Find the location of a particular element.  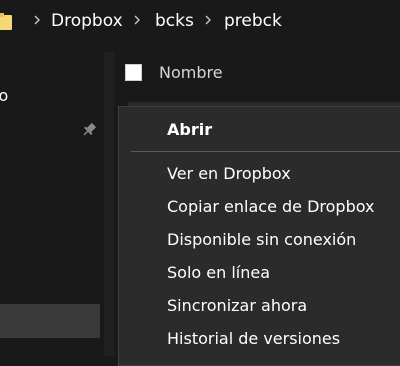

nav-item-selected is located at coordinates (50, 321).